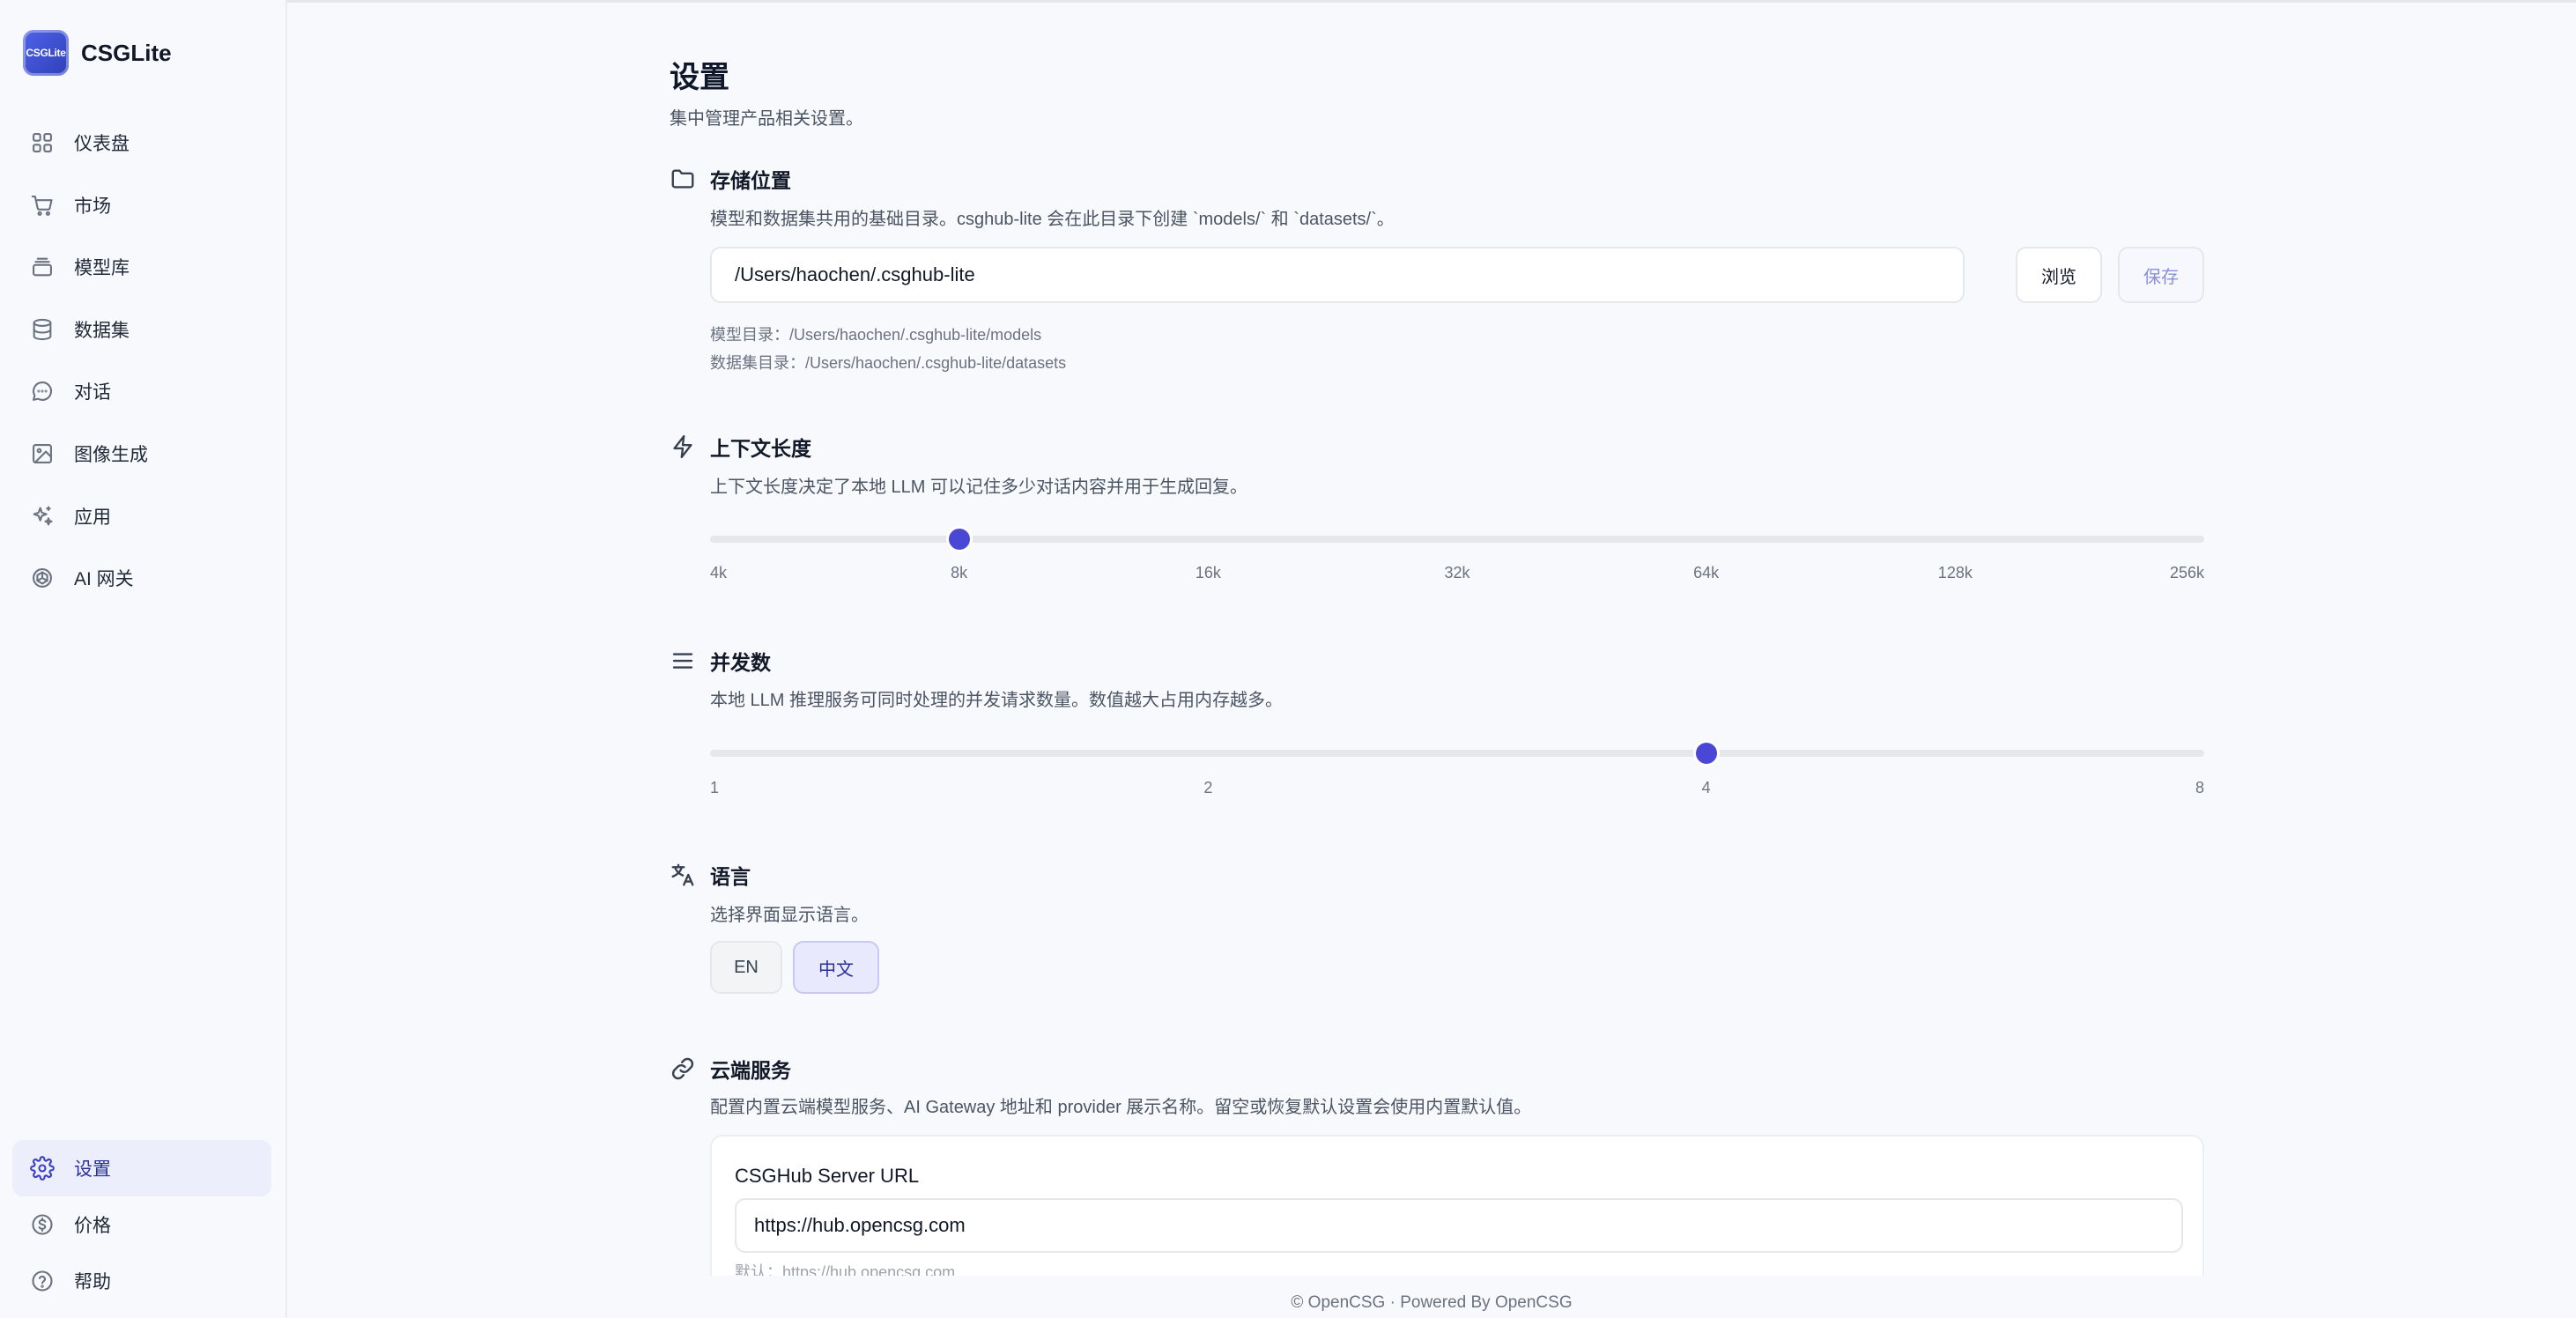 The image size is (2576, 1318). I want to click on server-url-input, so click(1459, 1225).